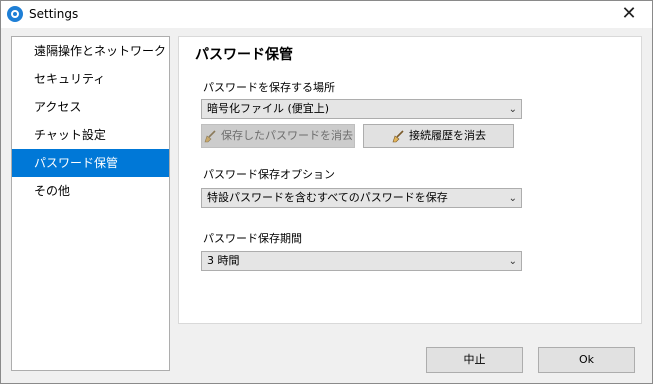 The image size is (653, 384). I want to click on storage-location-value: 暗号化ファイル (便宜上), so click(268, 108).